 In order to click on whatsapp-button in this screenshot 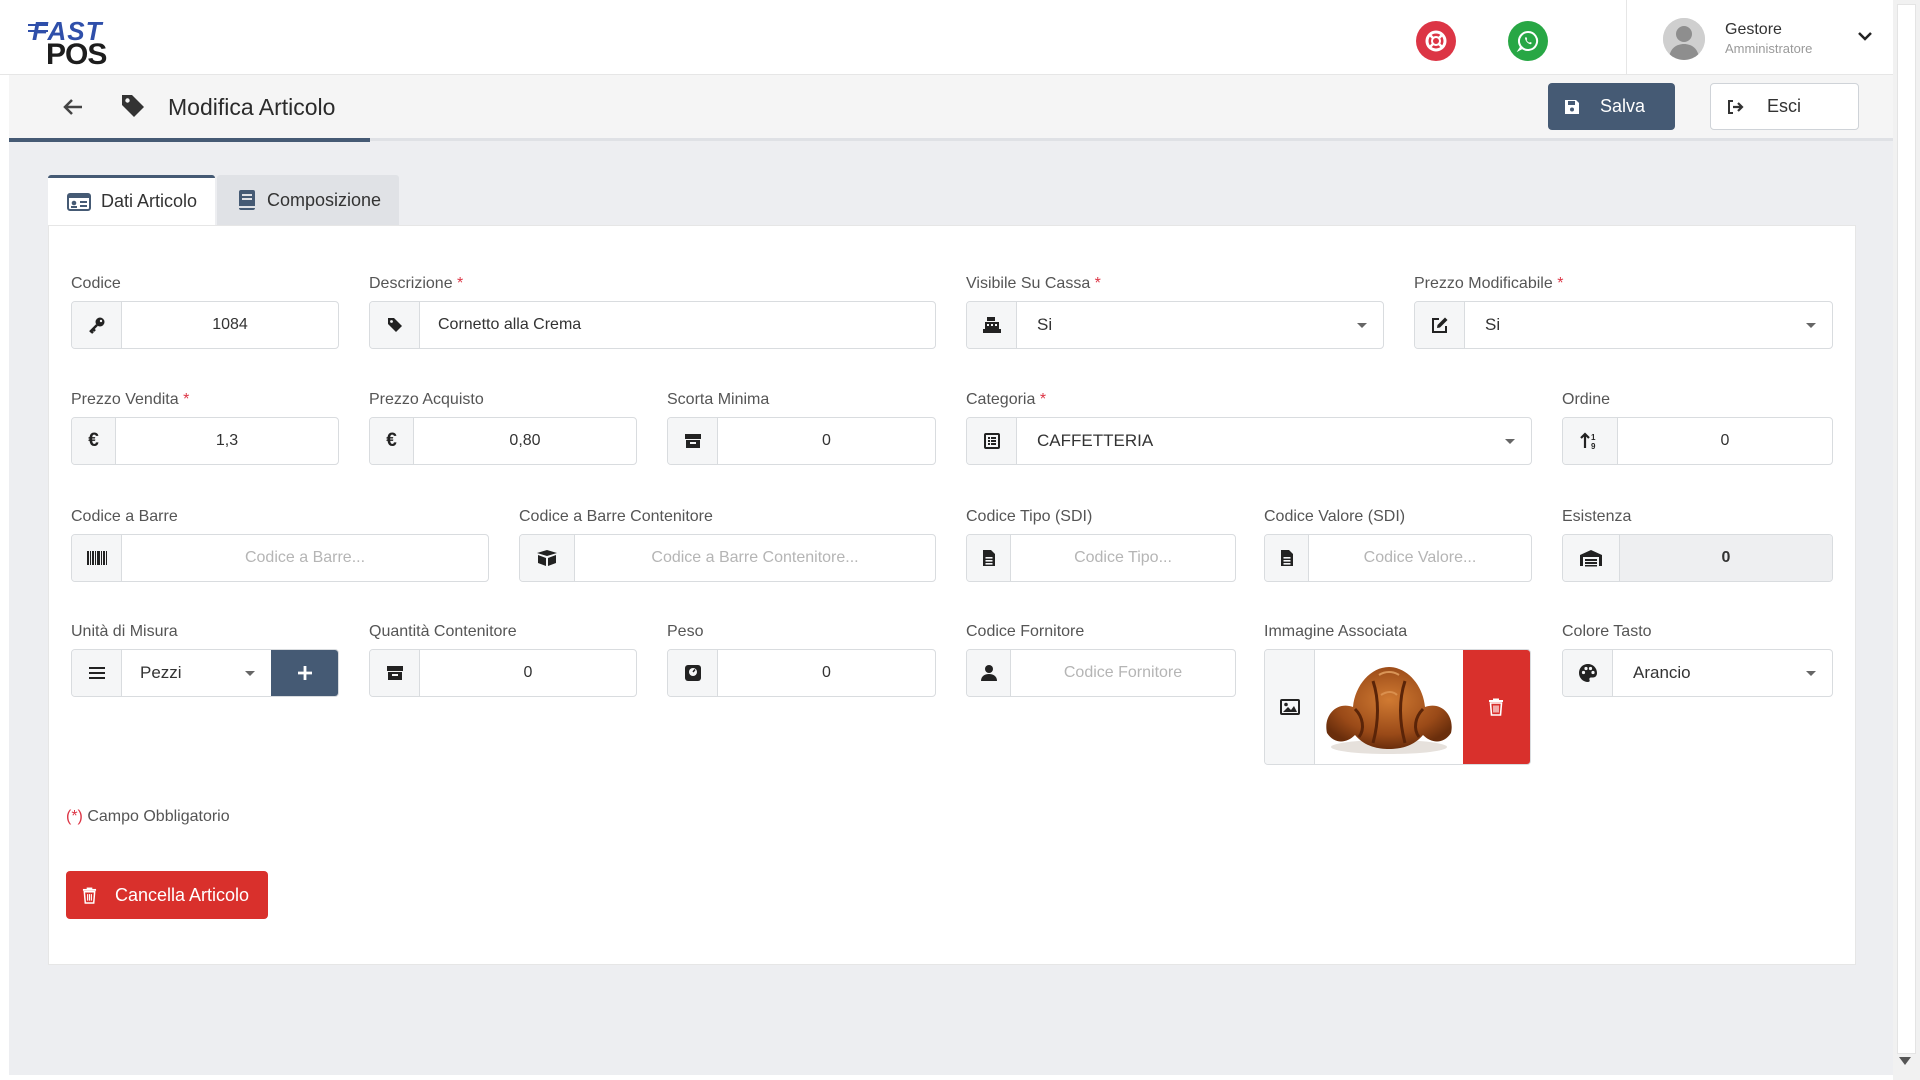, I will do `click(1528, 41)`.